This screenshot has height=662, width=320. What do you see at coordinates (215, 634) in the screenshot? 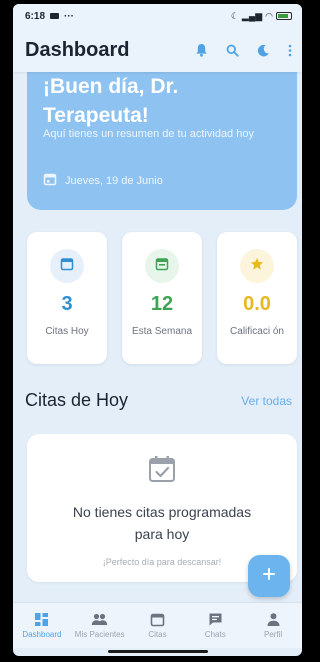
I see `nav-label: Chats` at bounding box center [215, 634].